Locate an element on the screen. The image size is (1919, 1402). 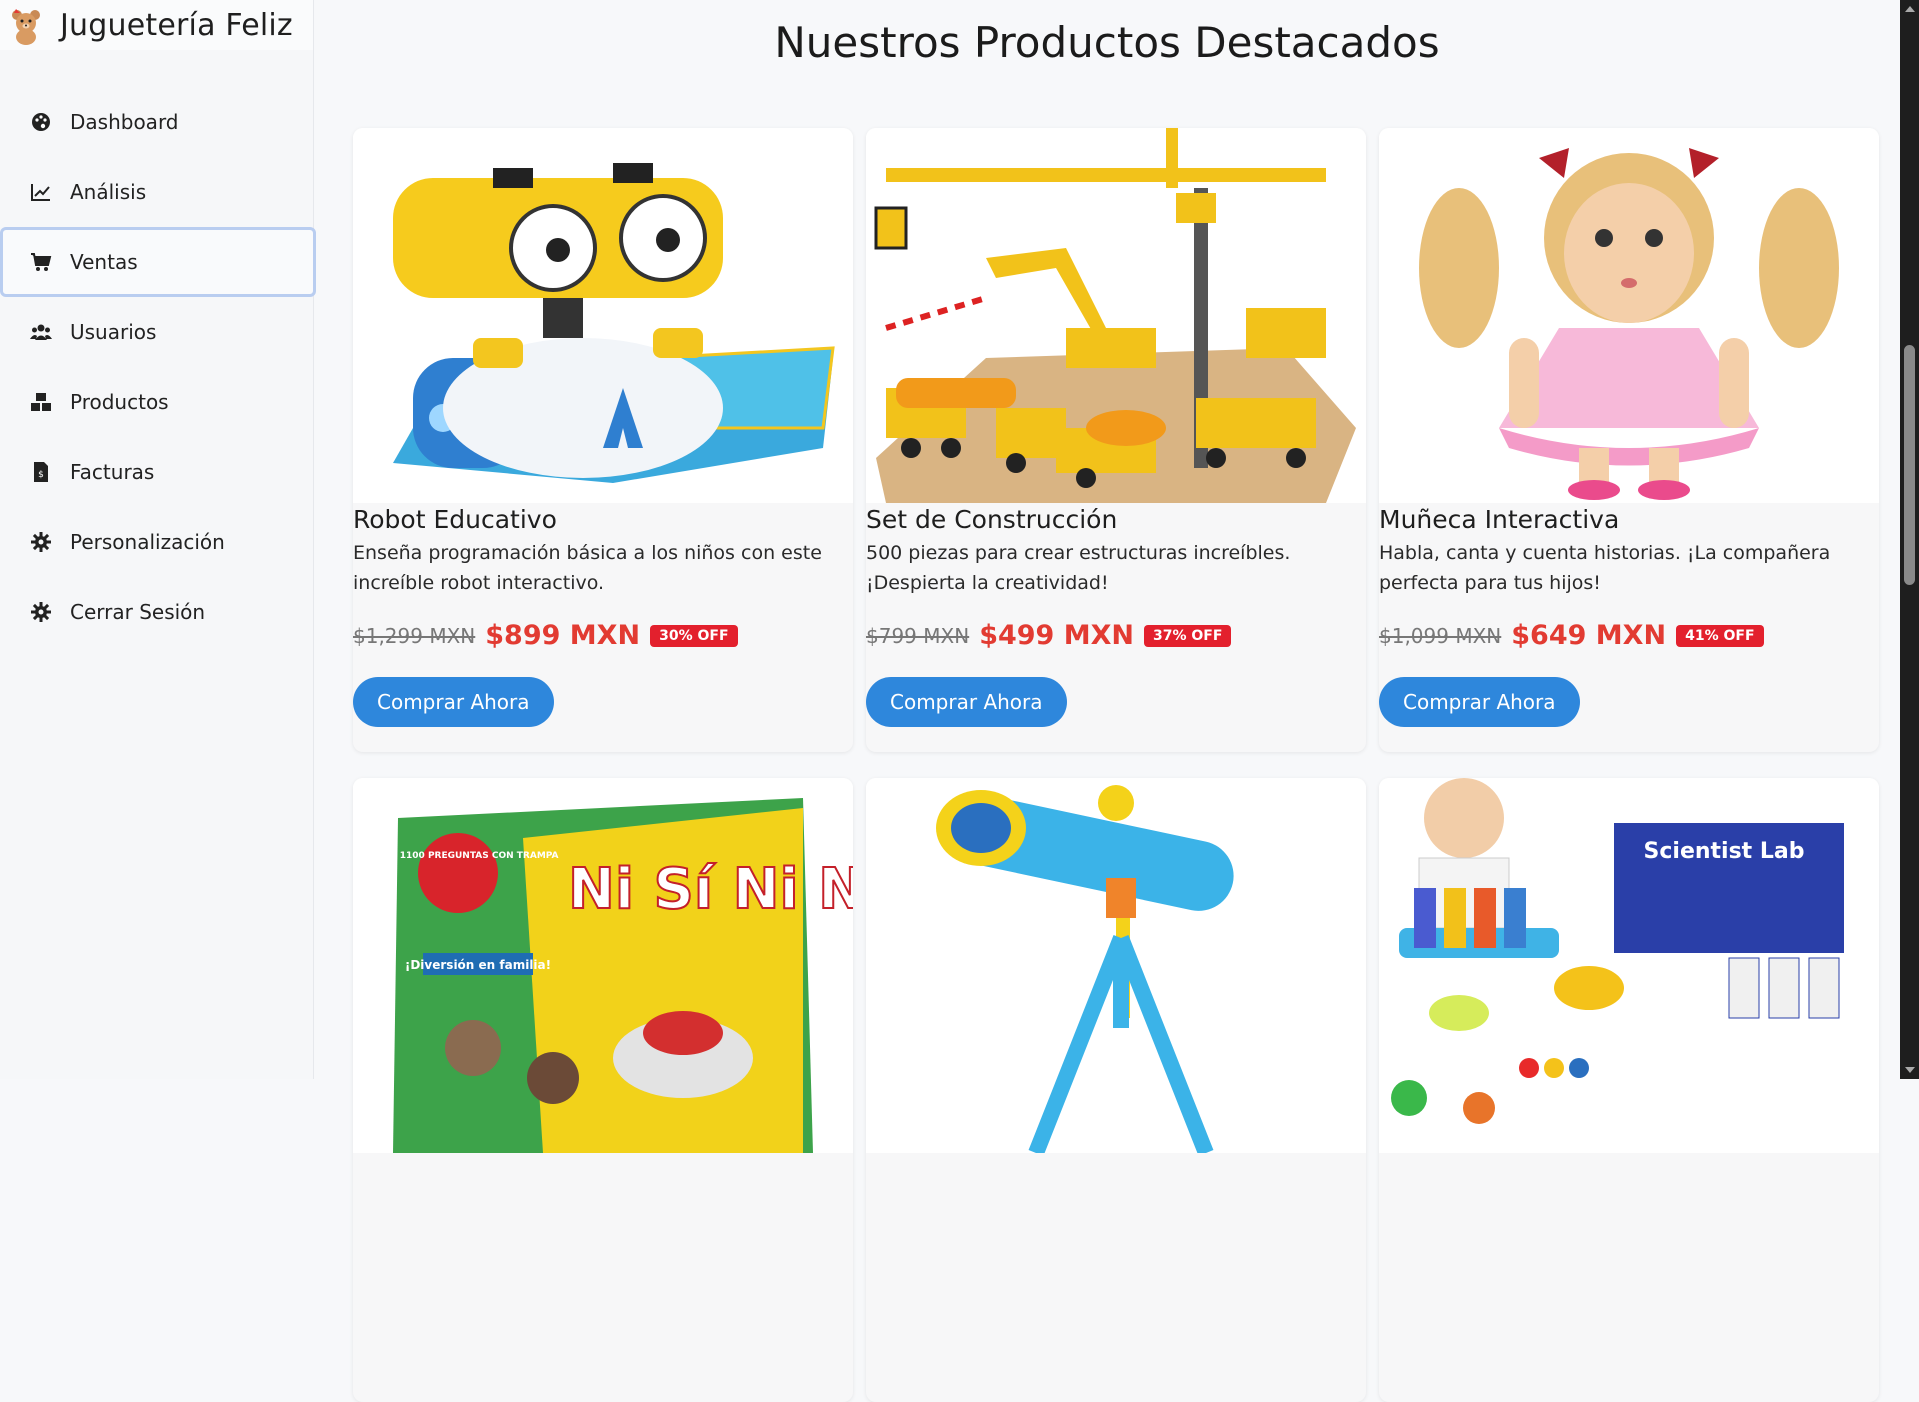
sidebar-item-dashboard: Dashboard is located at coordinates (156, 122).